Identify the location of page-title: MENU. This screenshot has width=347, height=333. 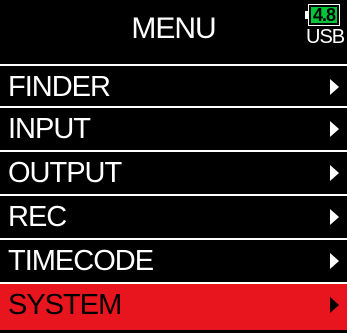
(173, 28).